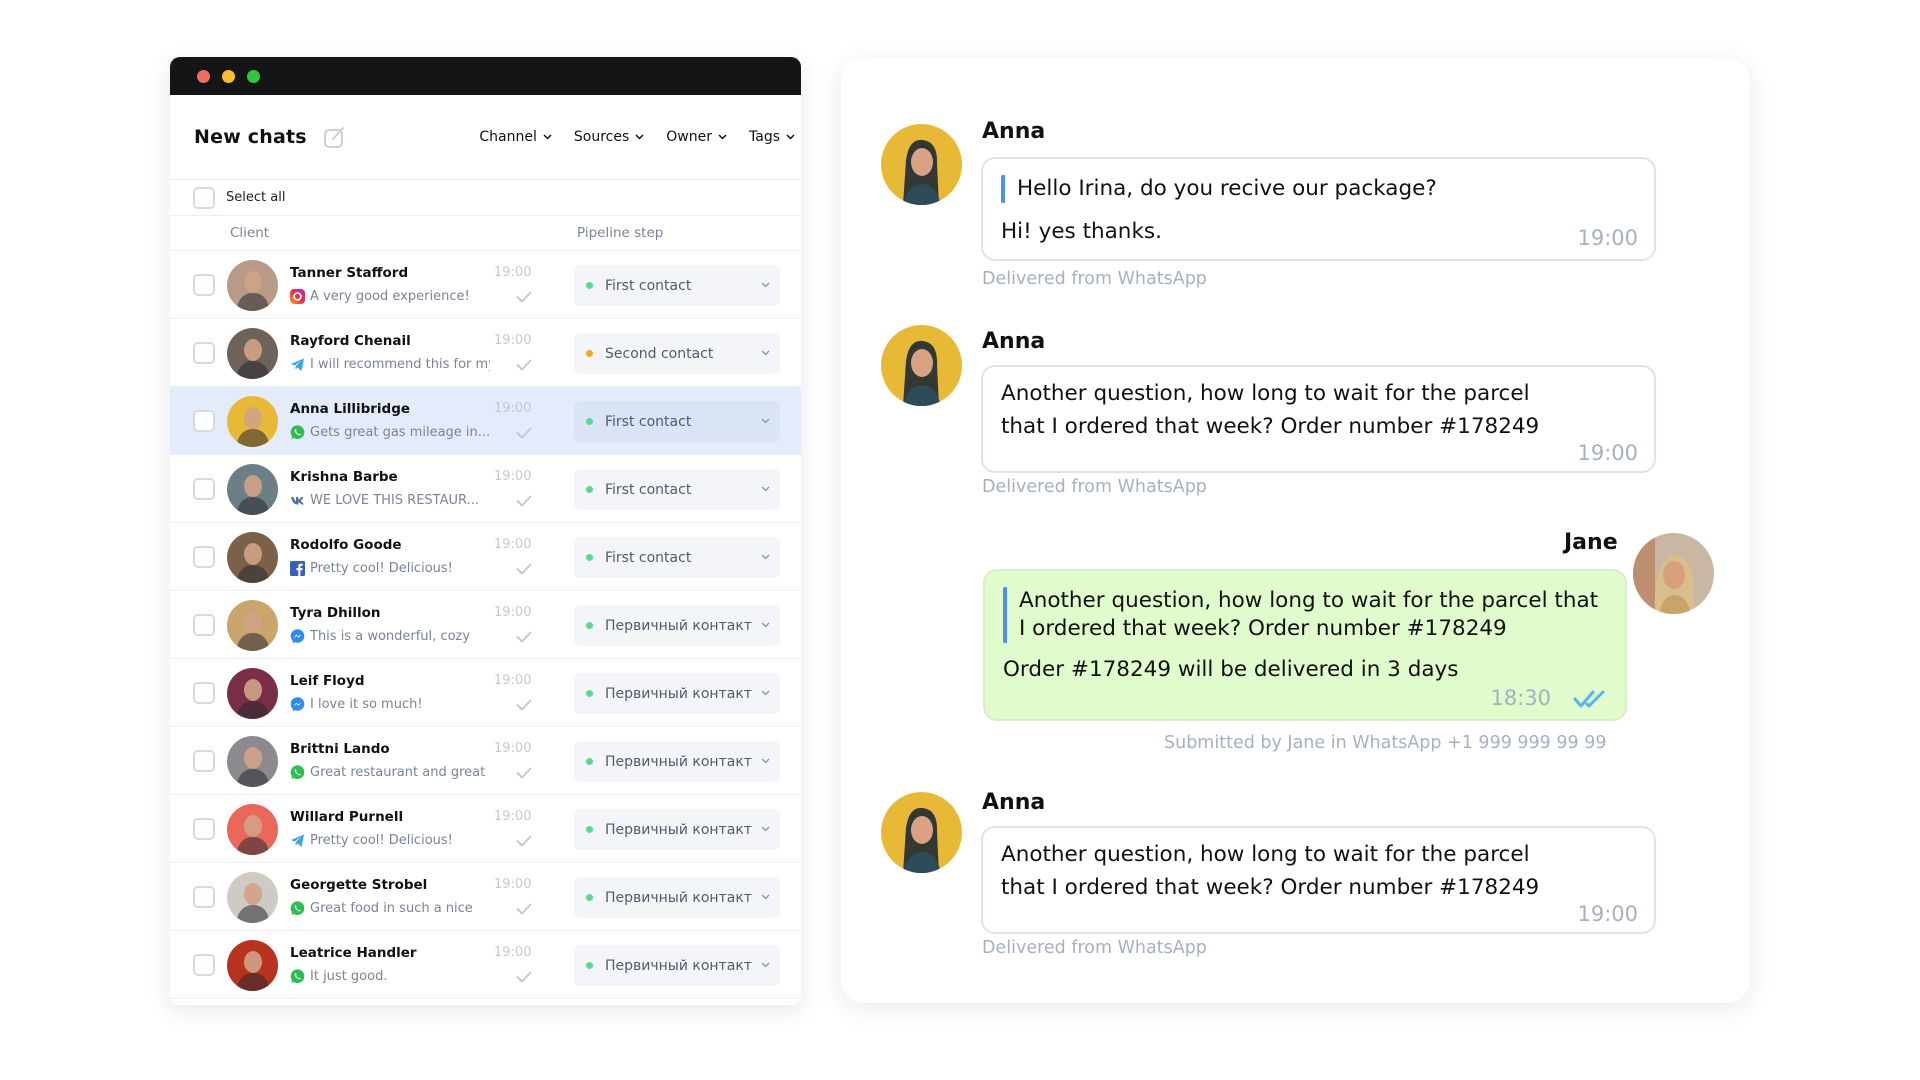  I want to click on client-name: Rodolfo Goode, so click(346, 545).